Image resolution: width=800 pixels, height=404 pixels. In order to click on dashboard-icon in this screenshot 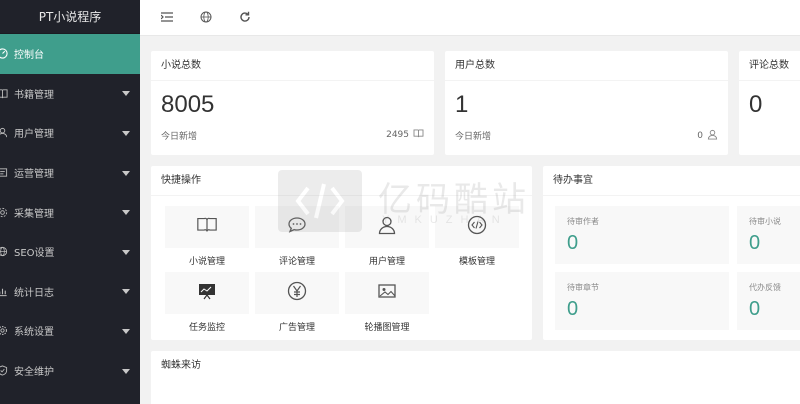, I will do `click(4, 54)`.